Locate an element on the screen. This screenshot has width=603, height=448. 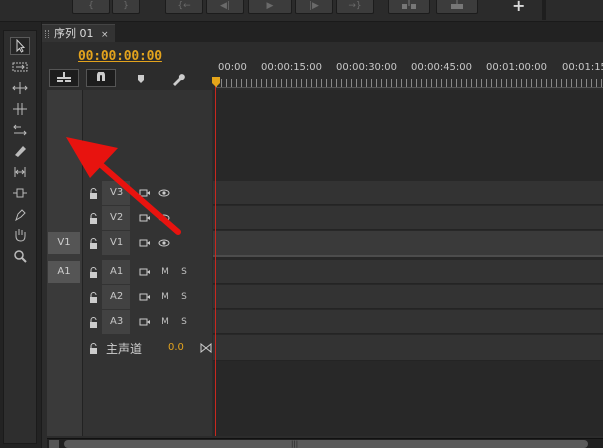
ruler-label: 00:01:00:00 is located at coordinates (517, 67).